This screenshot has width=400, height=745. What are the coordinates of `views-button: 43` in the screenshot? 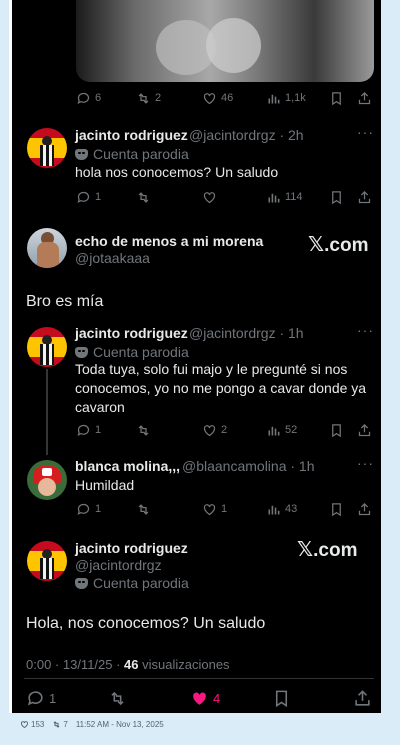 It's located at (281, 509).